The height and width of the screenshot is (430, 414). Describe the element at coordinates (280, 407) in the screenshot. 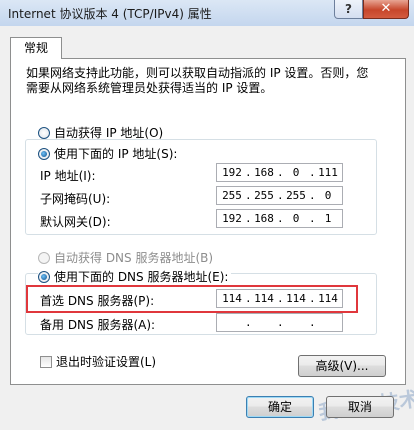

I see `ok-button: 确定` at that location.